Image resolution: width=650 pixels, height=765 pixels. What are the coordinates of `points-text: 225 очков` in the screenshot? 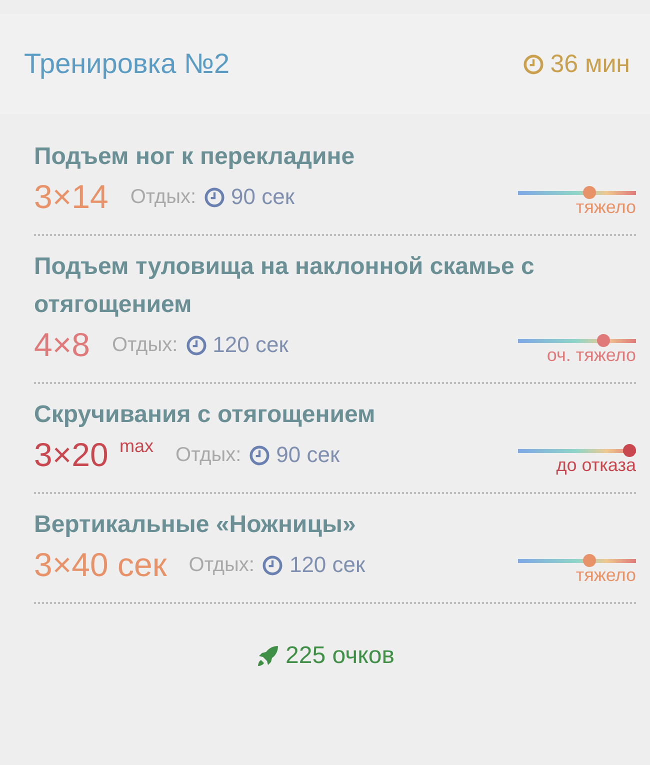 It's located at (340, 656).